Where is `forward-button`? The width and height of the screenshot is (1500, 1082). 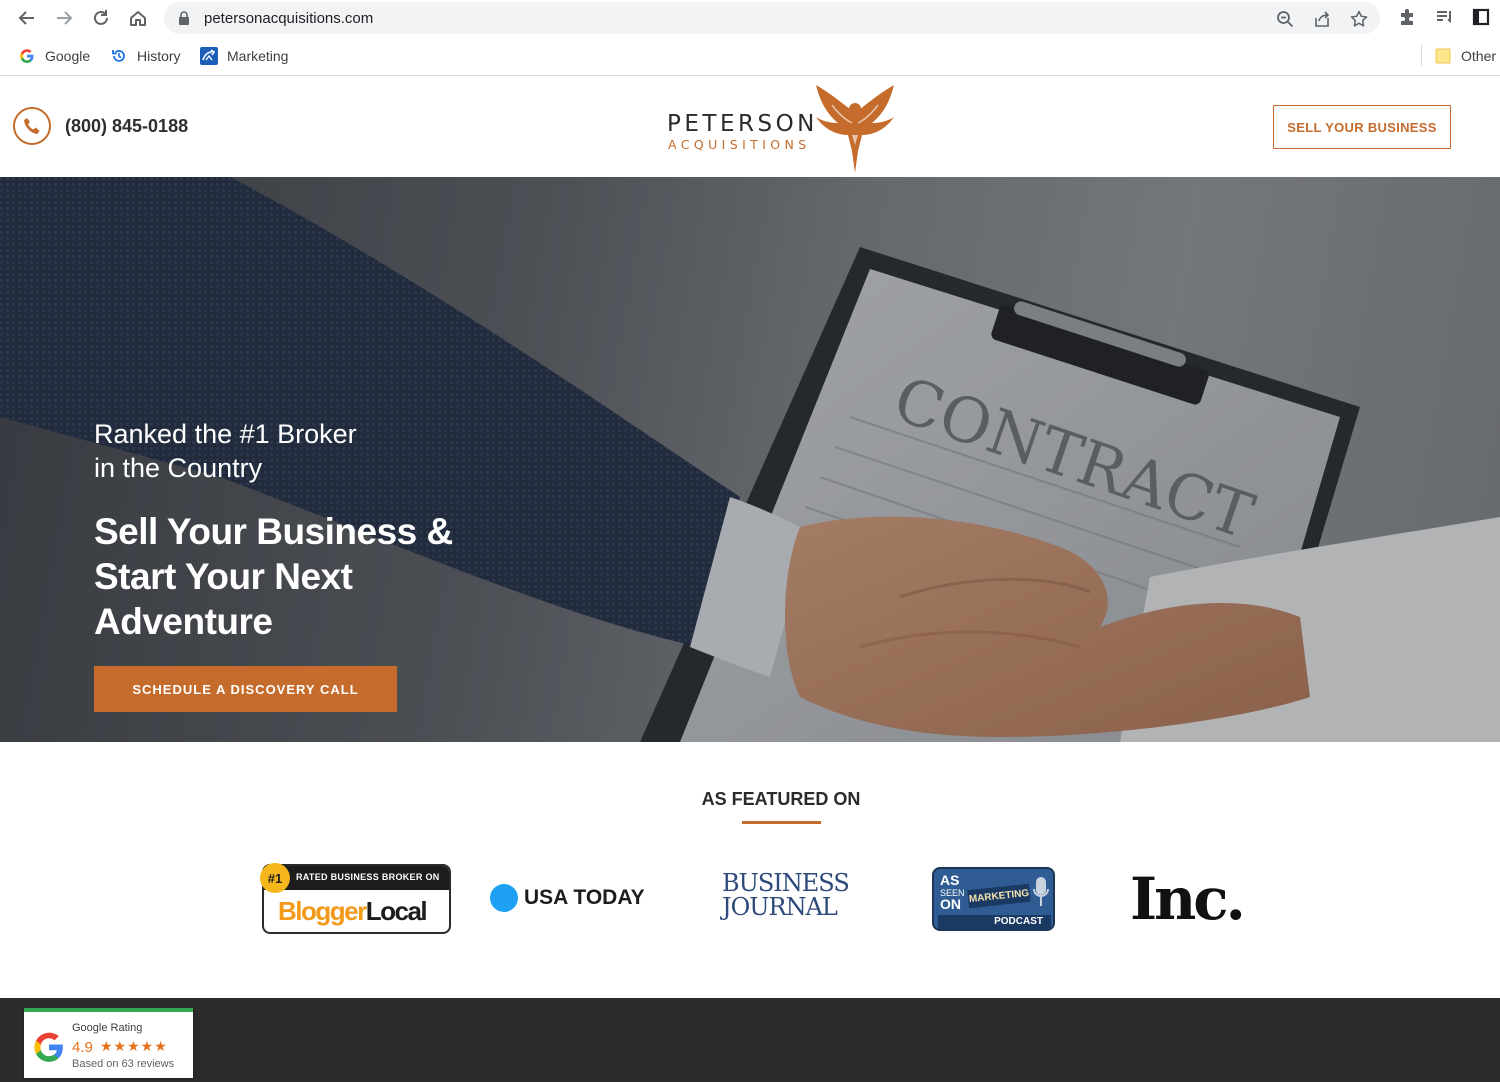 forward-button is located at coordinates (64, 18).